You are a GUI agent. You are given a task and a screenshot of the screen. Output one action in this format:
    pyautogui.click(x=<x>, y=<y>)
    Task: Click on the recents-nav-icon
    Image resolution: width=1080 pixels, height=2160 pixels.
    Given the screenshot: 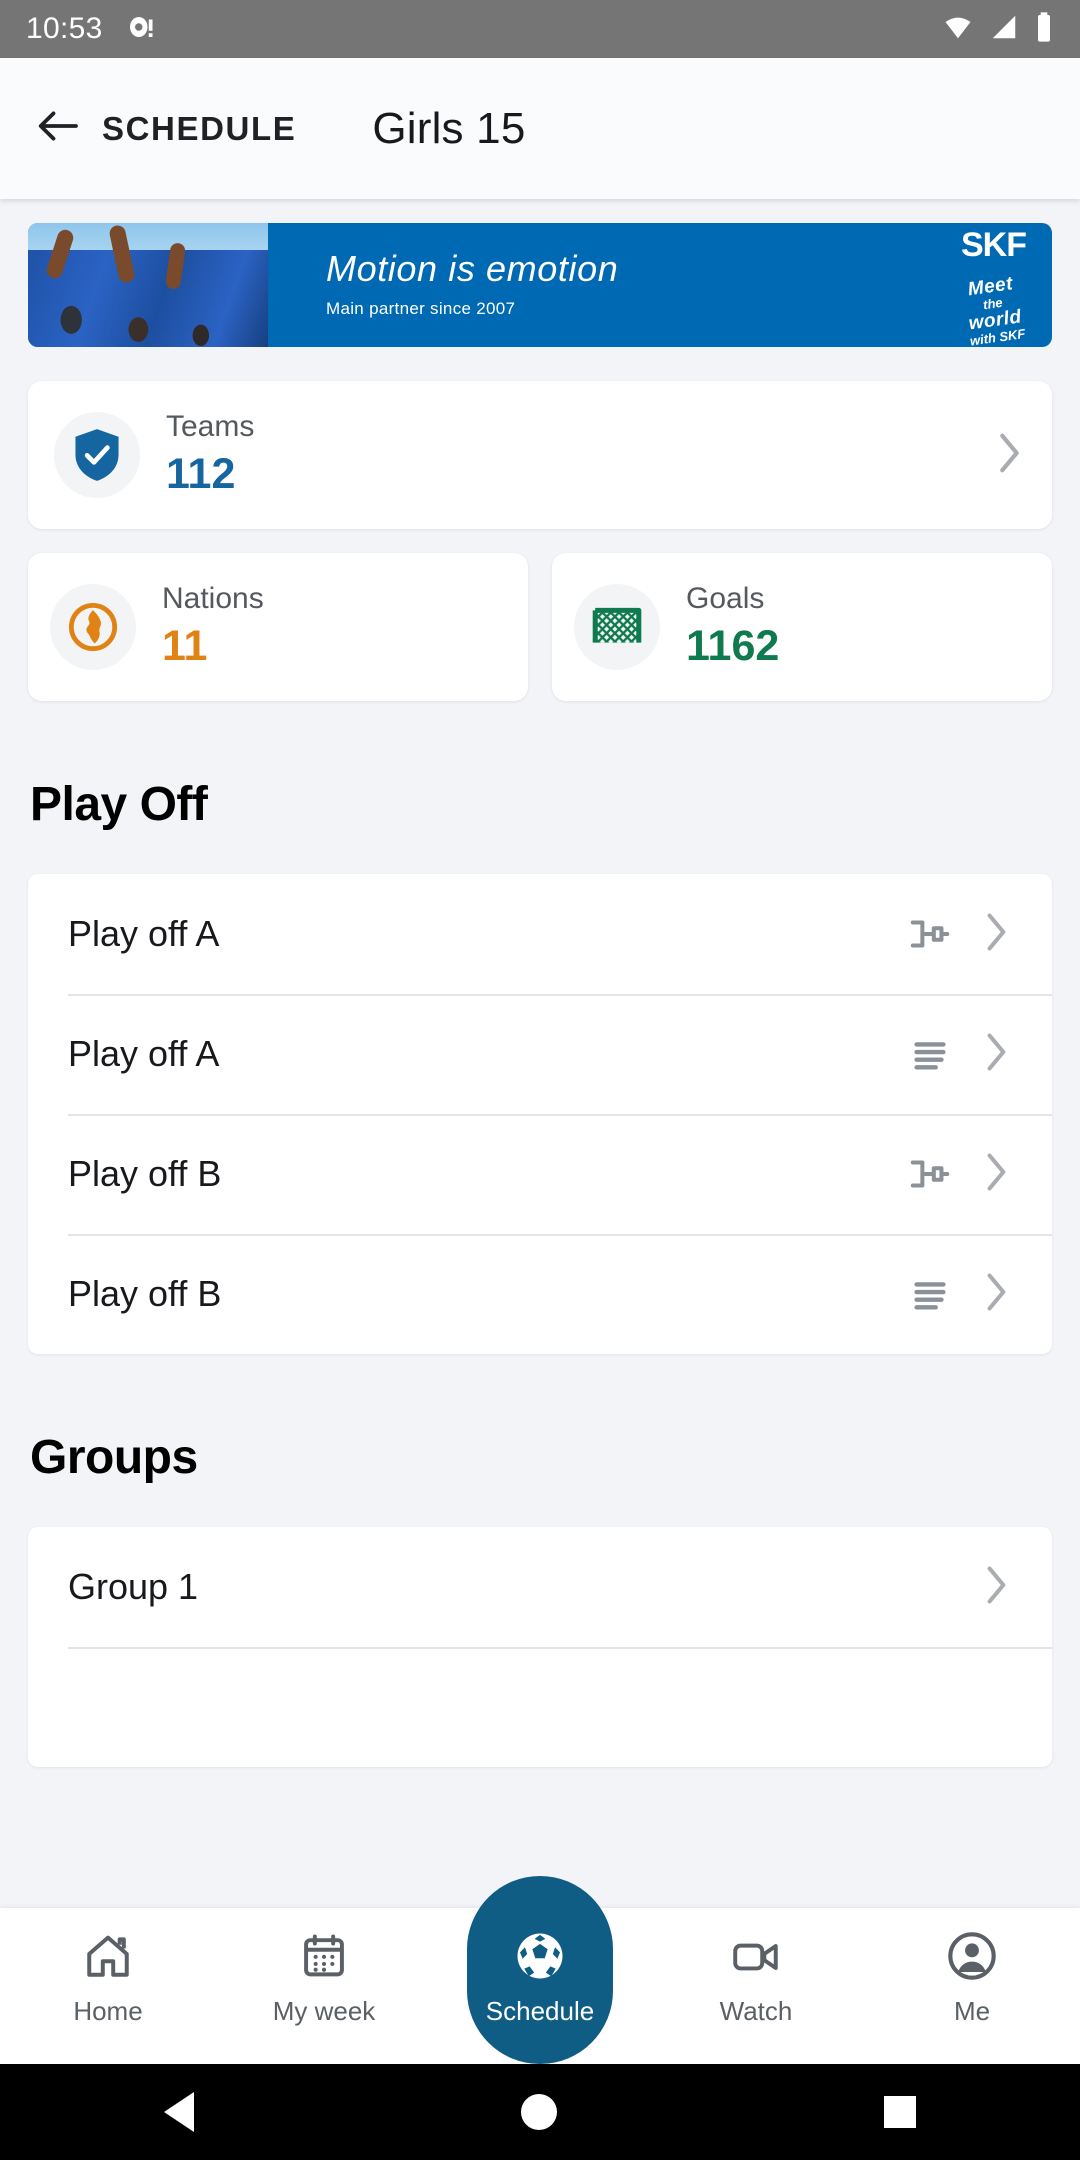 What is the action you would take?
    pyautogui.click(x=900, y=2112)
    